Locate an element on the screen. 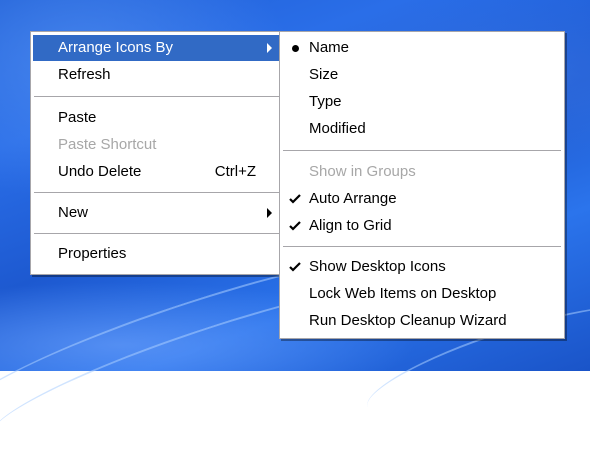  menu-item-new: New is located at coordinates (156, 213).